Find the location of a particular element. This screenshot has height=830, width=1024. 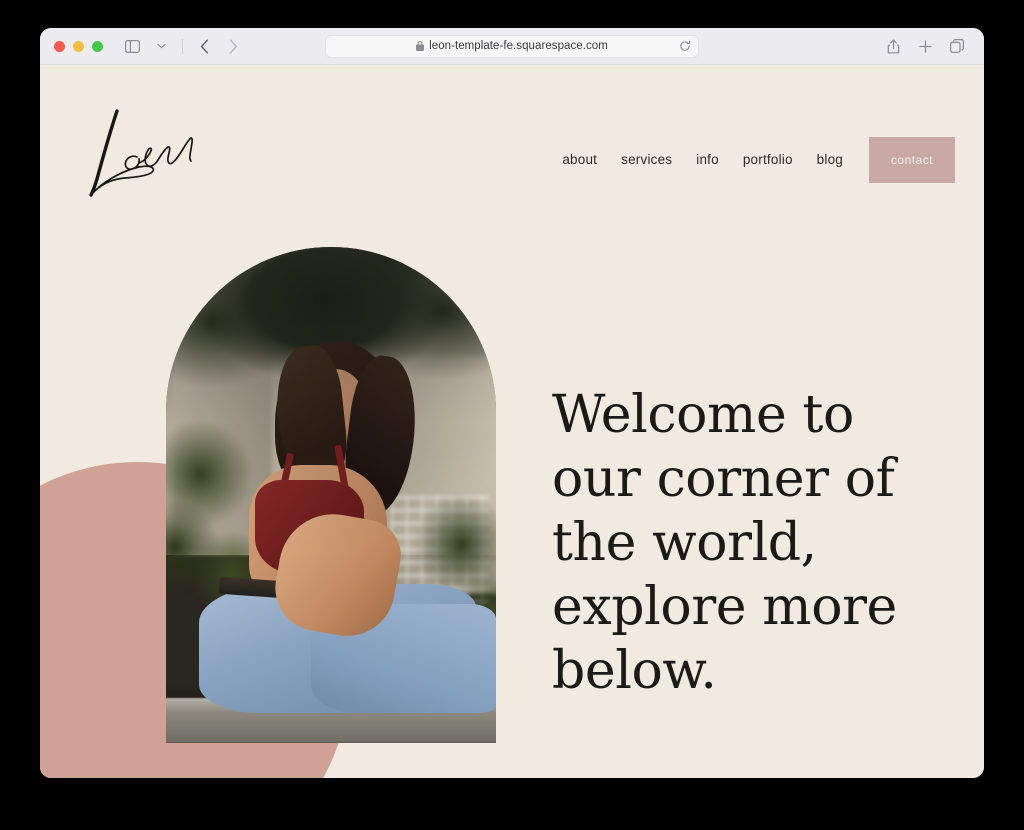

nav-item-blog: blog is located at coordinates (830, 160).